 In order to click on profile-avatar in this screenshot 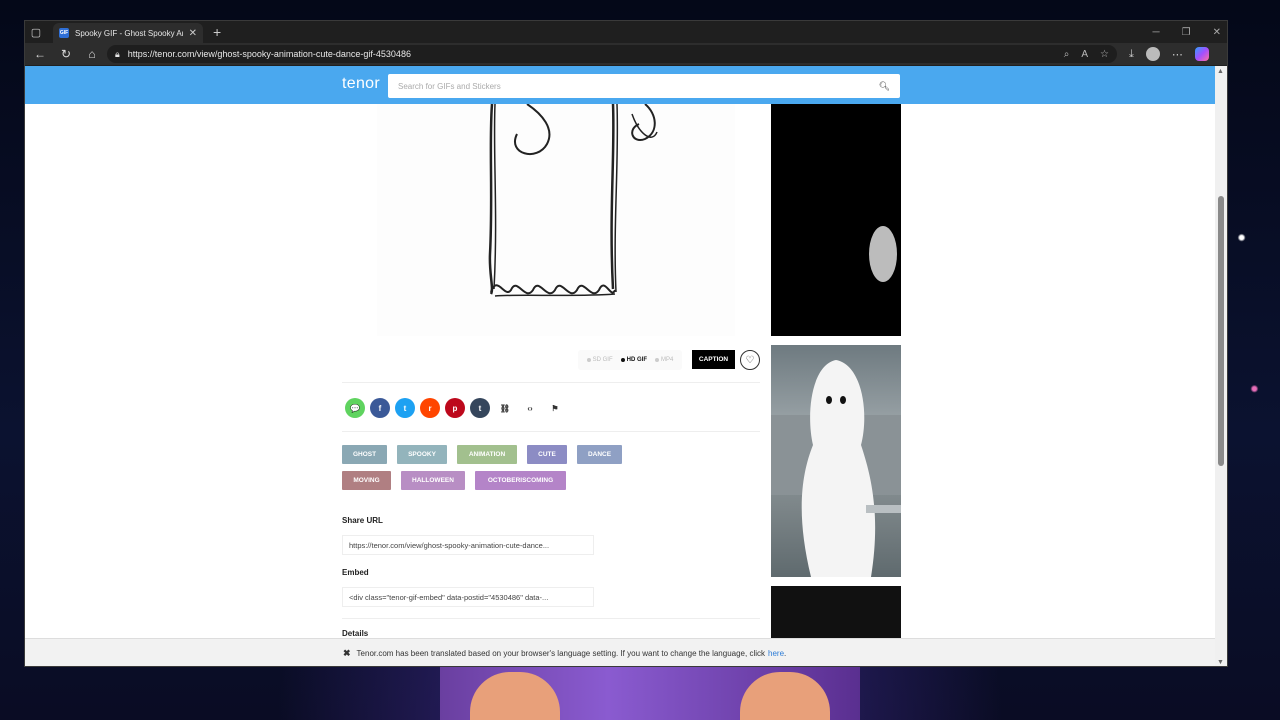, I will do `click(1152, 54)`.